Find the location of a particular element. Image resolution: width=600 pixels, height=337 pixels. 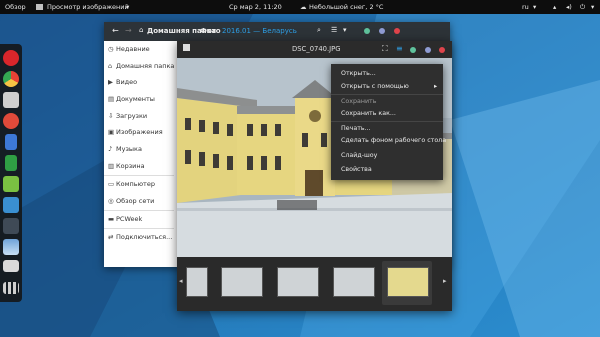

drive-icon is located at coordinates (11, 266).